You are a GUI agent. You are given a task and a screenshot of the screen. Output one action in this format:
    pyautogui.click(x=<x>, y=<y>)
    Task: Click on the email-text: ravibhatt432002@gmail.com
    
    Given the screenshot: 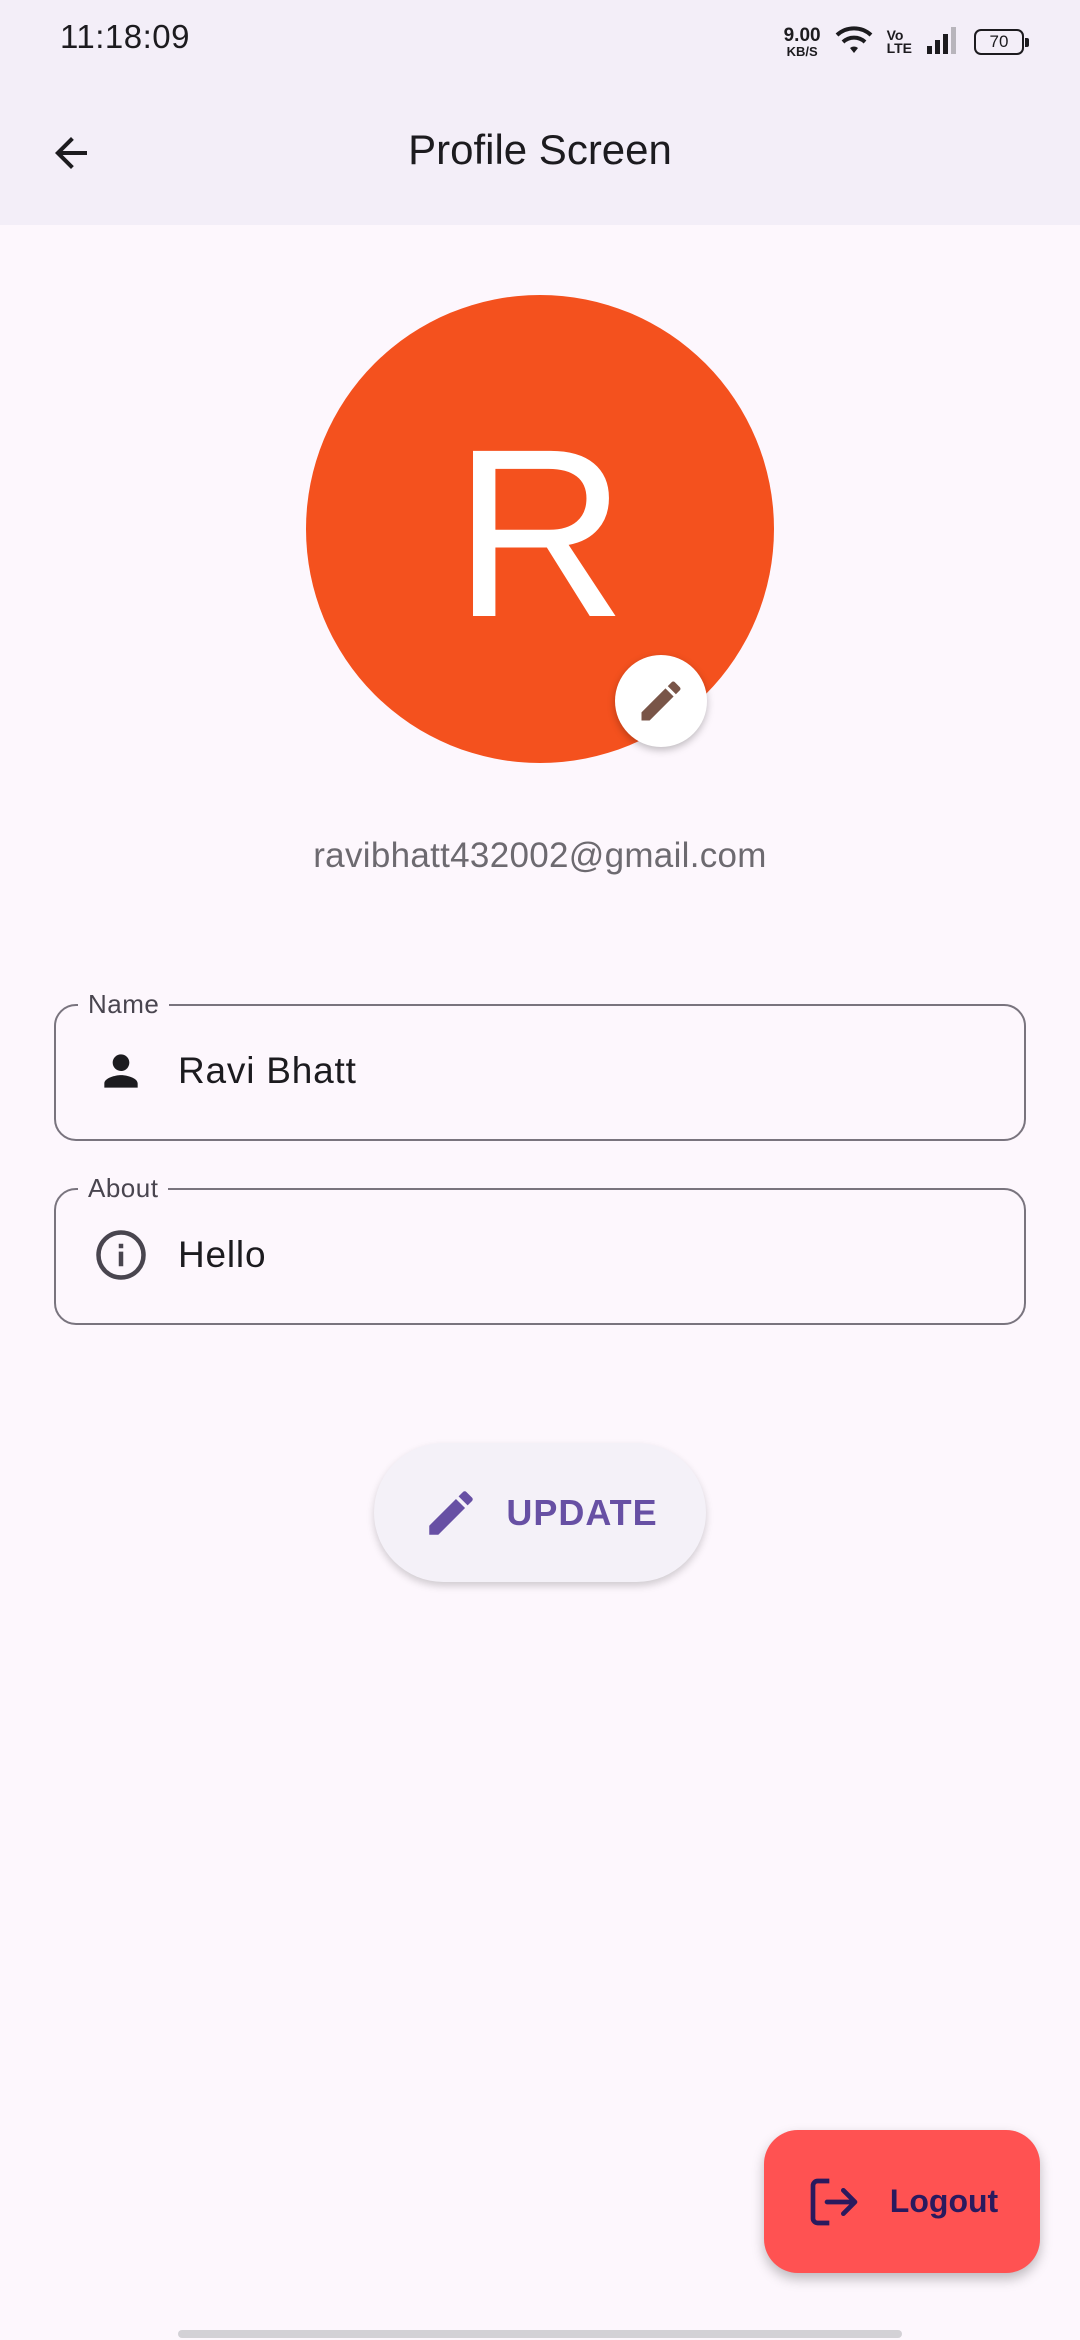 What is the action you would take?
    pyautogui.click(x=540, y=855)
    